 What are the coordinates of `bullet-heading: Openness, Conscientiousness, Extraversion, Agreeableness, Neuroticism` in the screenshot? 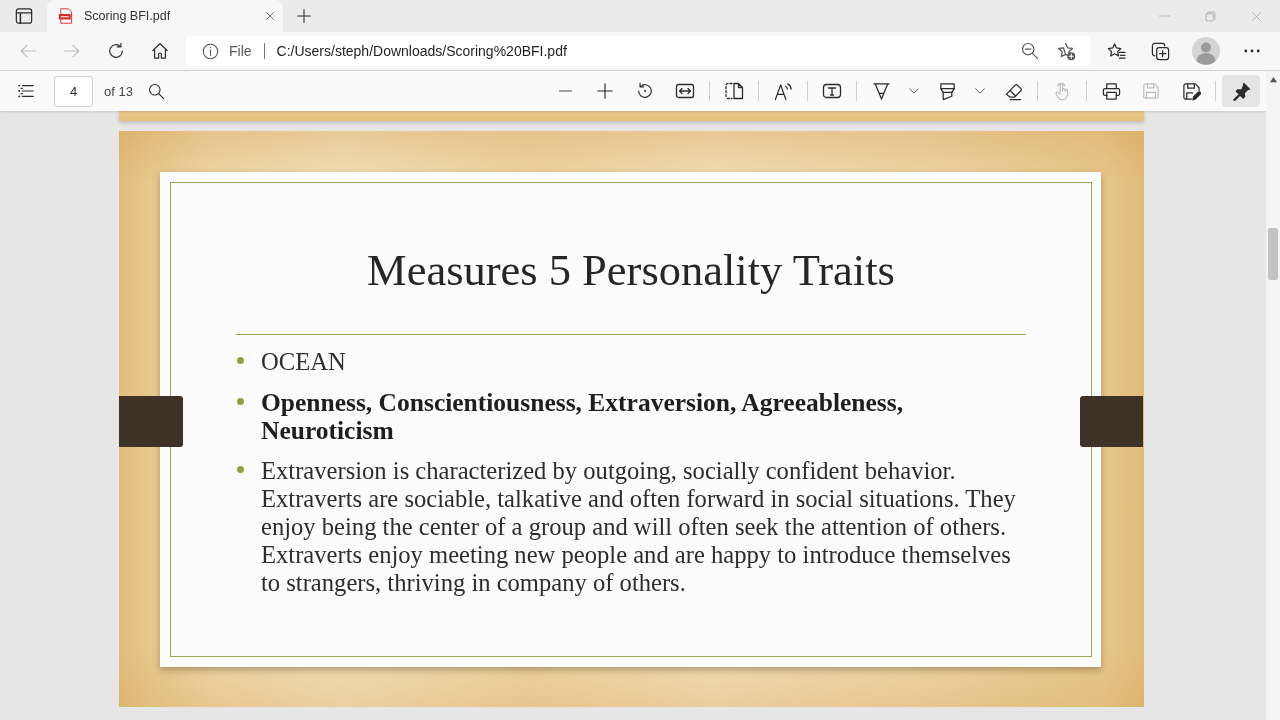 It's located at (583, 416).